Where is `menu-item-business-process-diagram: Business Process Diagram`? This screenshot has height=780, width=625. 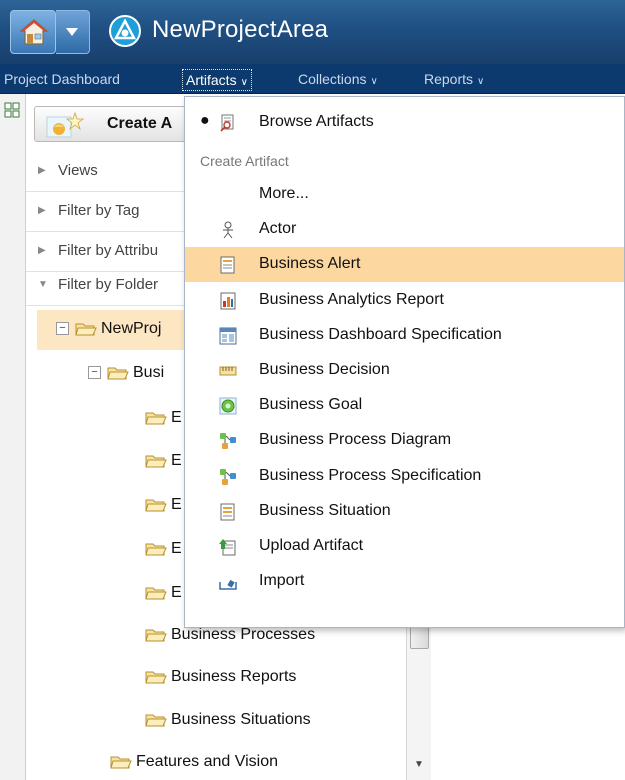
menu-item-business-process-diagram: Business Process Diagram is located at coordinates (404, 440).